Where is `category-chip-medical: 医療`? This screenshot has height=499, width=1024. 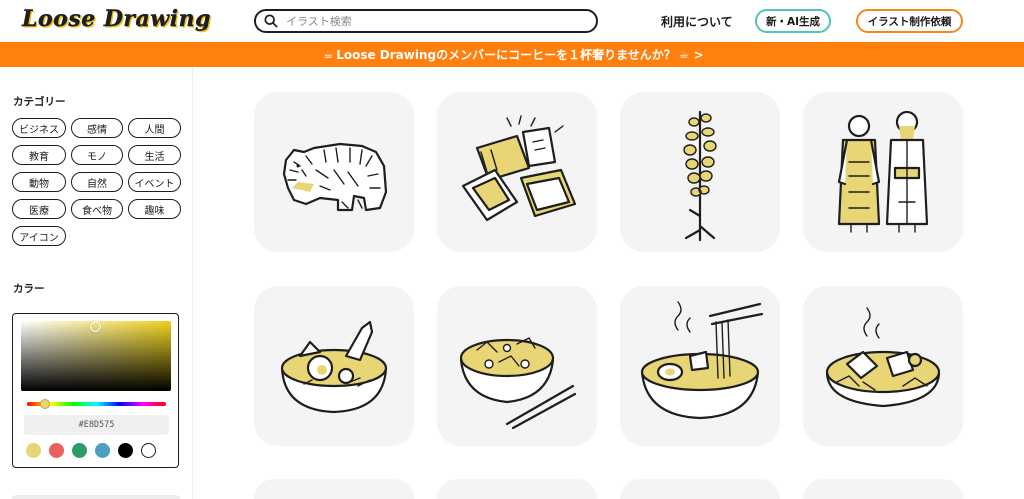
category-chip-medical: 医療 is located at coordinates (39, 209).